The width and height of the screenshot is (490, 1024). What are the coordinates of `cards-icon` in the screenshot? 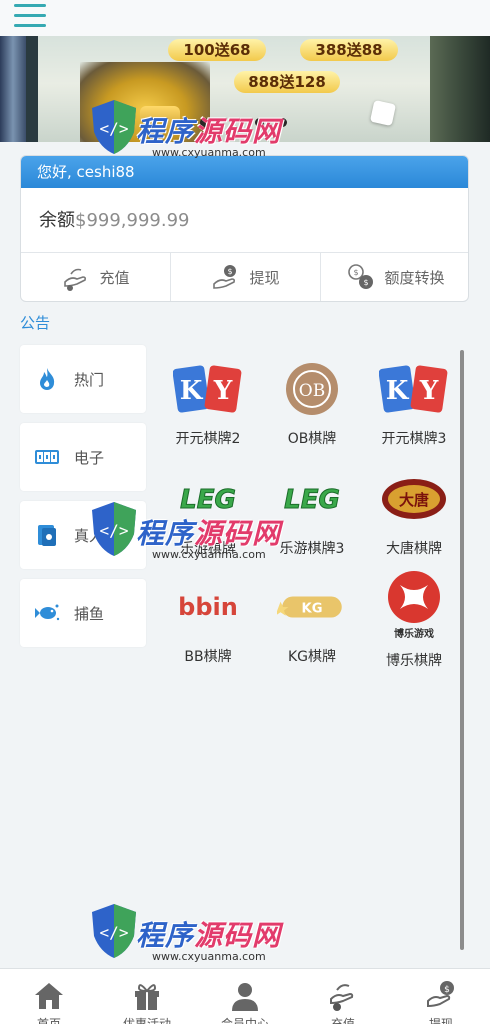 It's located at (47, 535).